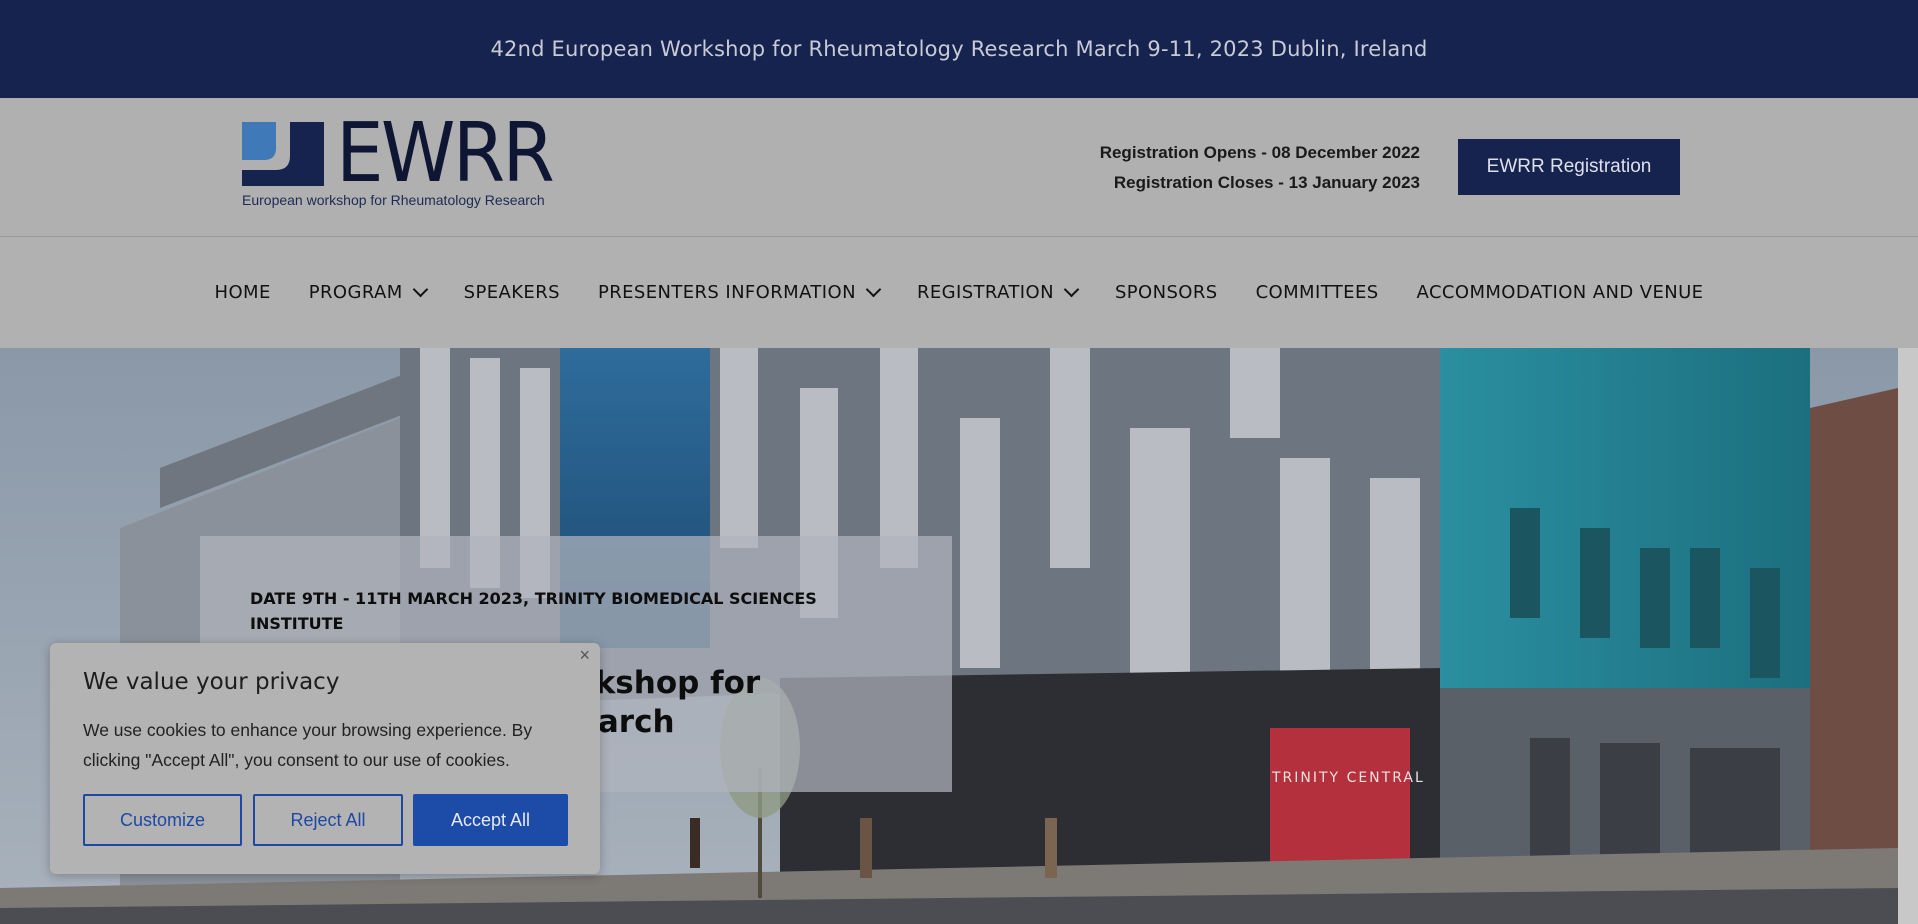 This screenshot has height=924, width=1918. I want to click on nav-item-program: PROGRAM, so click(368, 292).